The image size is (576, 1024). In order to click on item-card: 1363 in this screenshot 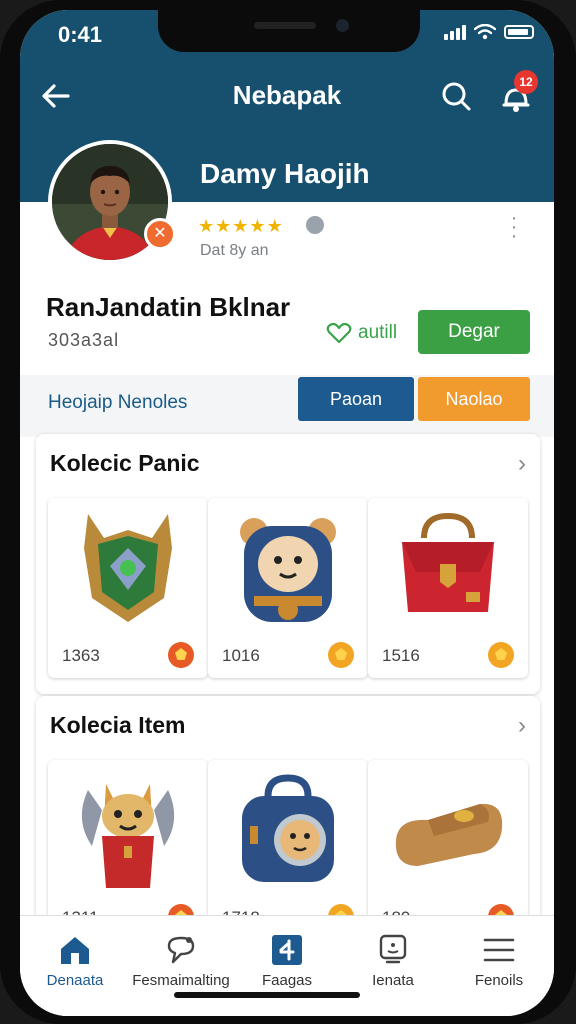, I will do `click(128, 588)`.